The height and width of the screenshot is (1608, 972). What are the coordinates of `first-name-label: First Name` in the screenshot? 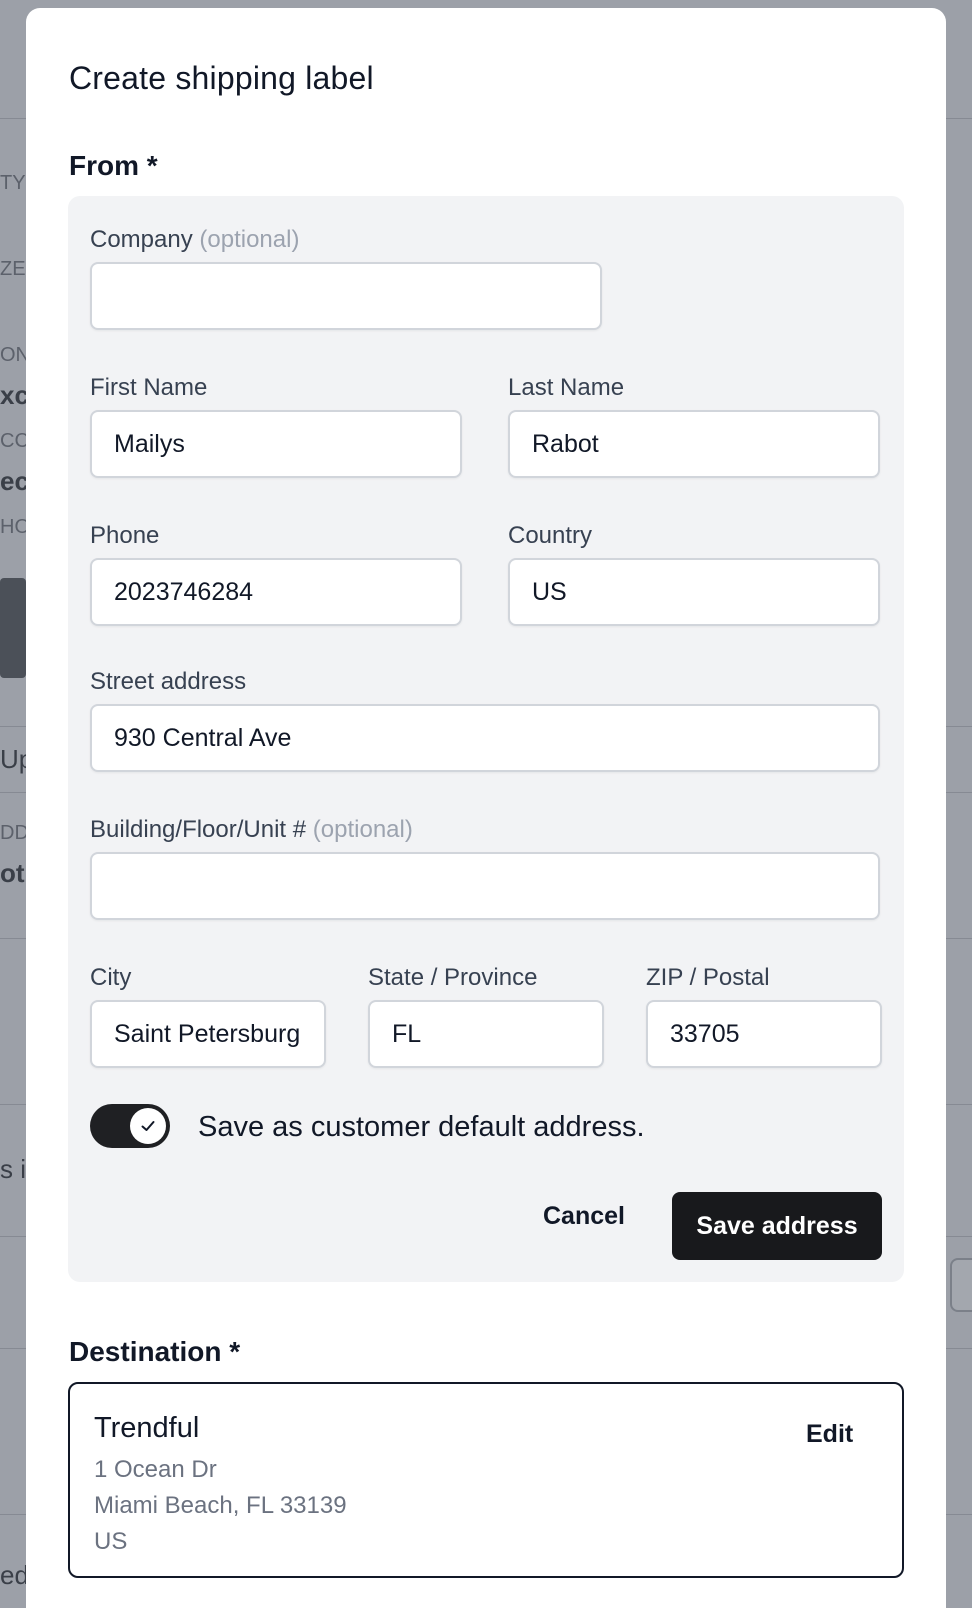 It's located at (149, 387).